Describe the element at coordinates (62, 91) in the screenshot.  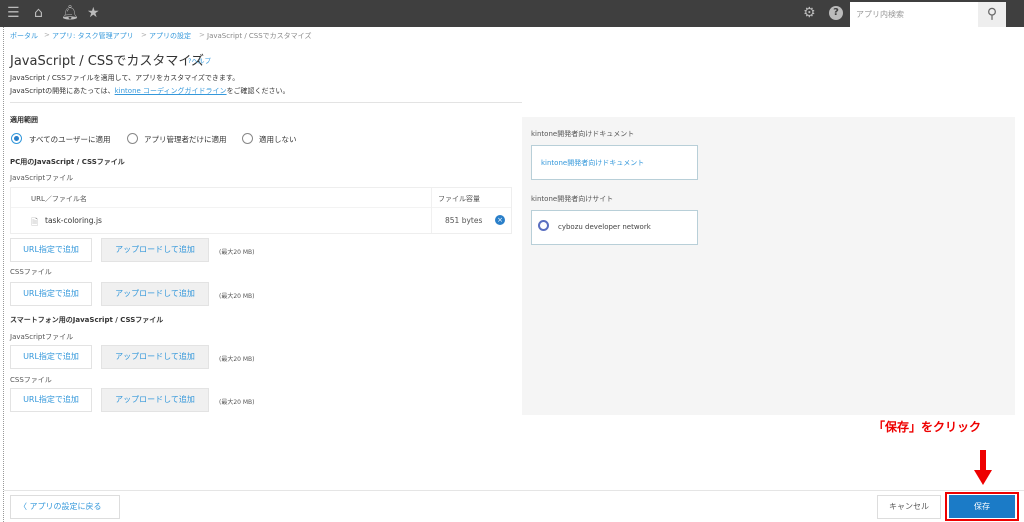
I see `desc-text: JavaScriptの開発にあたっては、` at that location.